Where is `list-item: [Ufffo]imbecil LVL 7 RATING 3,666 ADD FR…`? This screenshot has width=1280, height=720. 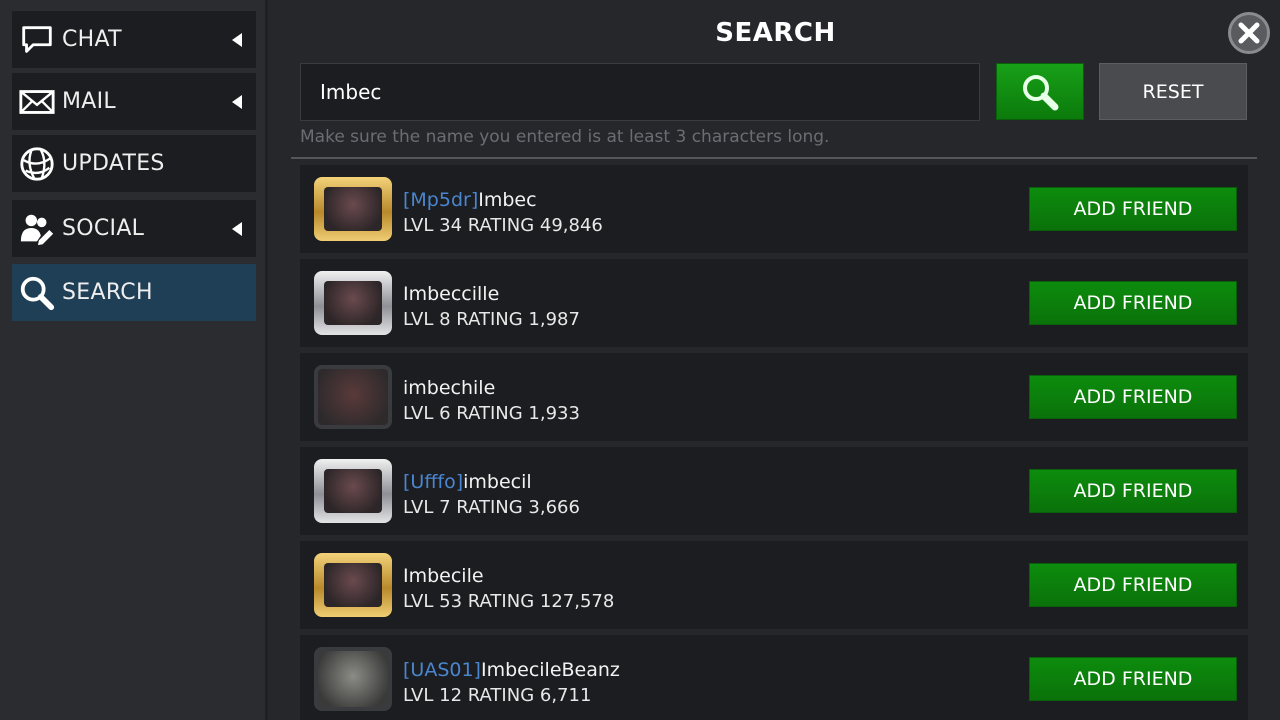 list-item: [Ufffo]imbecil LVL 7 RATING 3,666 ADD FR… is located at coordinates (774, 491).